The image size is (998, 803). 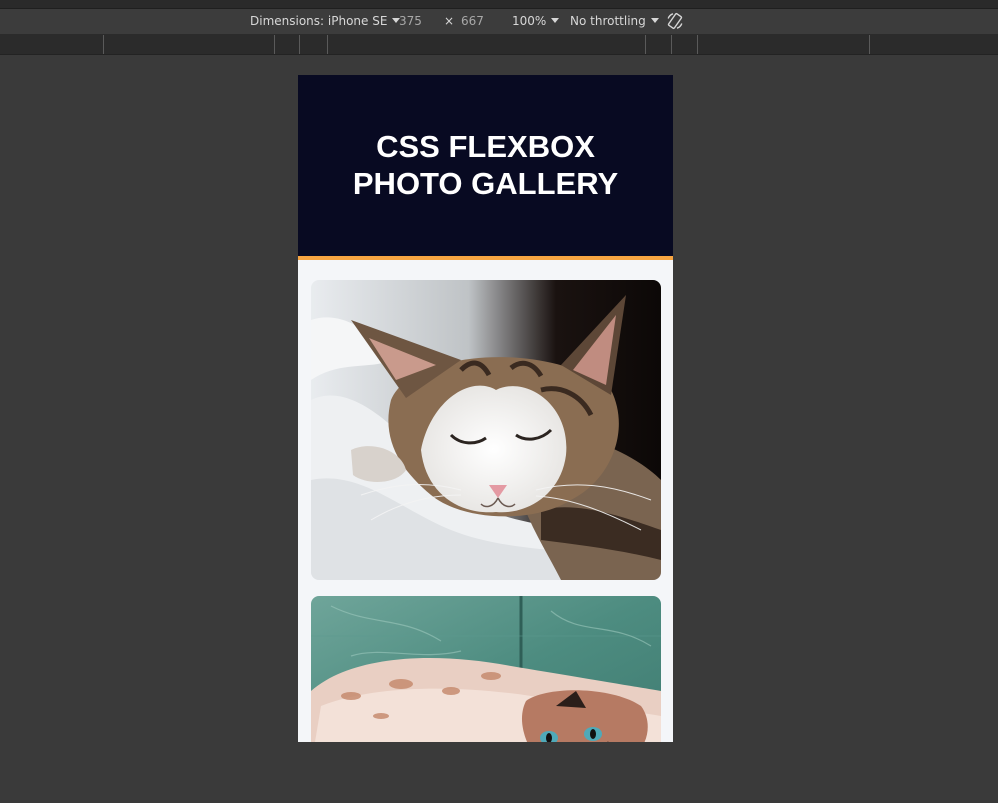 What do you see at coordinates (608, 21) in the screenshot?
I see `throttling-label: No throttling` at bounding box center [608, 21].